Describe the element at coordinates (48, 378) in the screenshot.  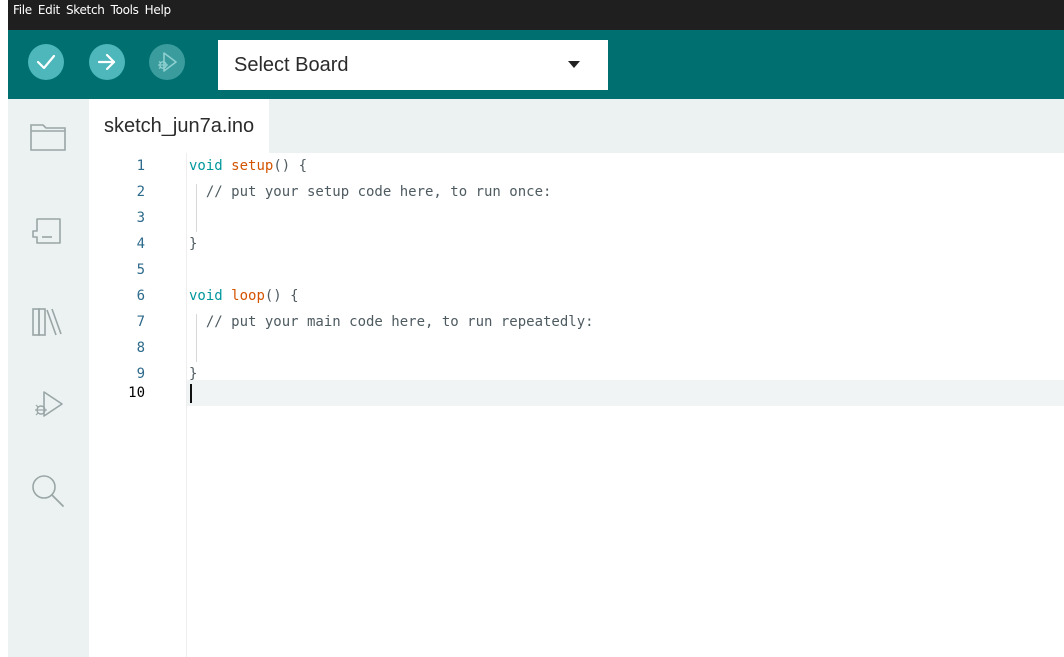
I see `sidebar` at that location.